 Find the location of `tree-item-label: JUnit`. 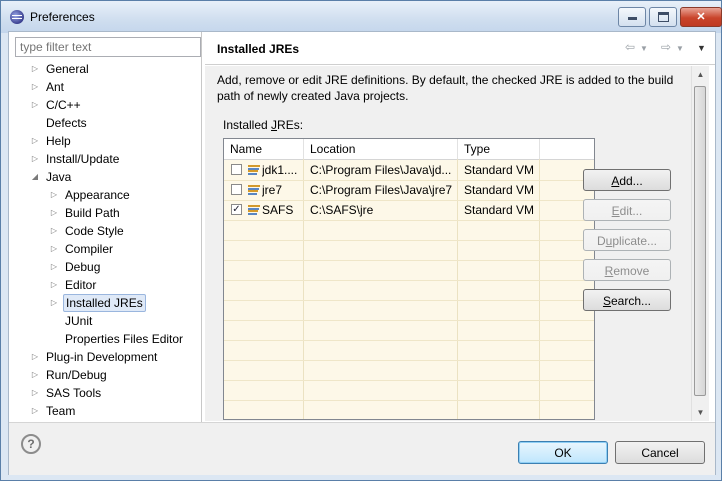

tree-item-label: JUnit is located at coordinates (79, 321).